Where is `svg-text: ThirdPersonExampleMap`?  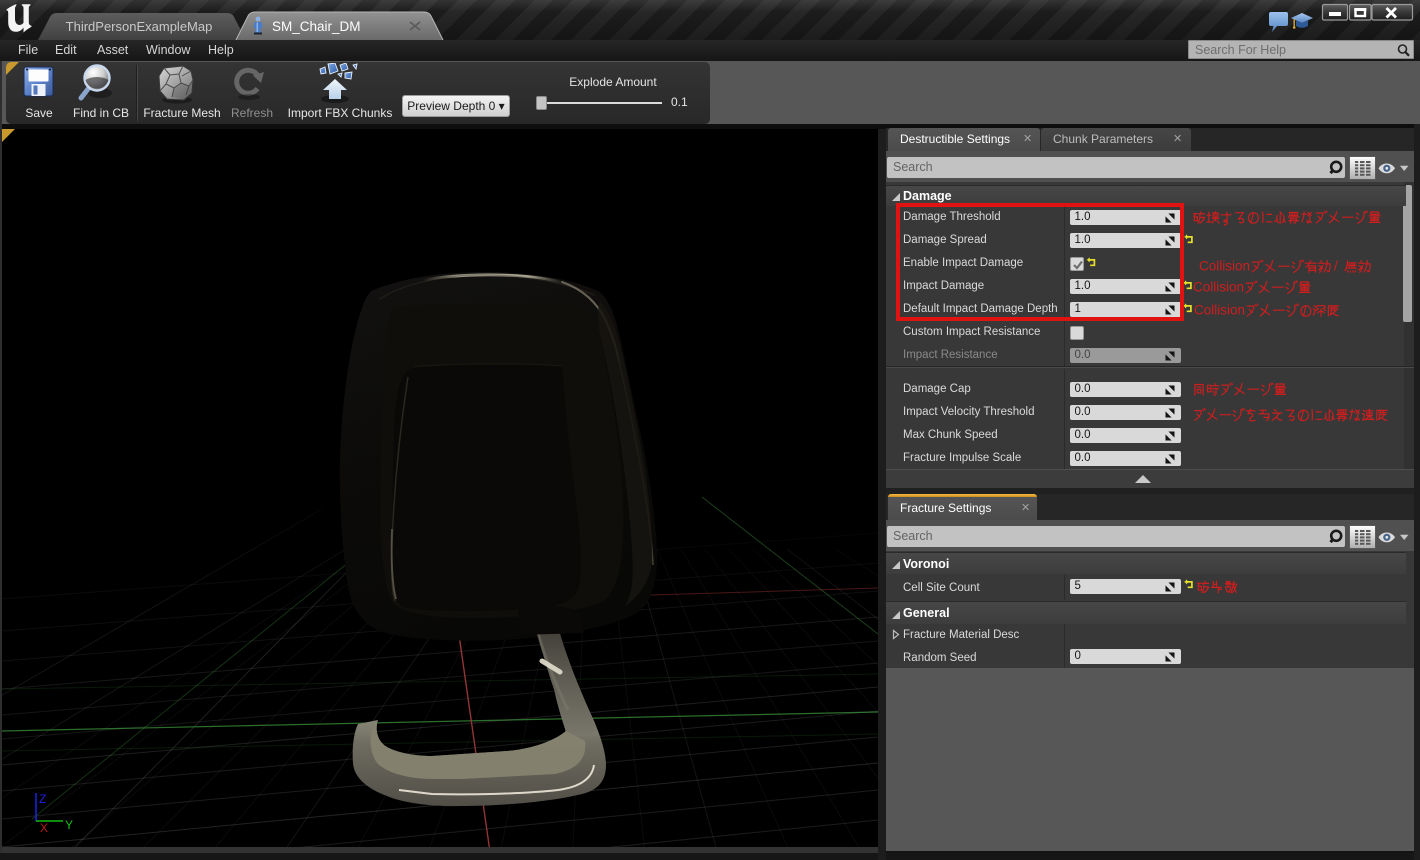
svg-text: ThirdPersonExampleMap is located at coordinates (139, 26).